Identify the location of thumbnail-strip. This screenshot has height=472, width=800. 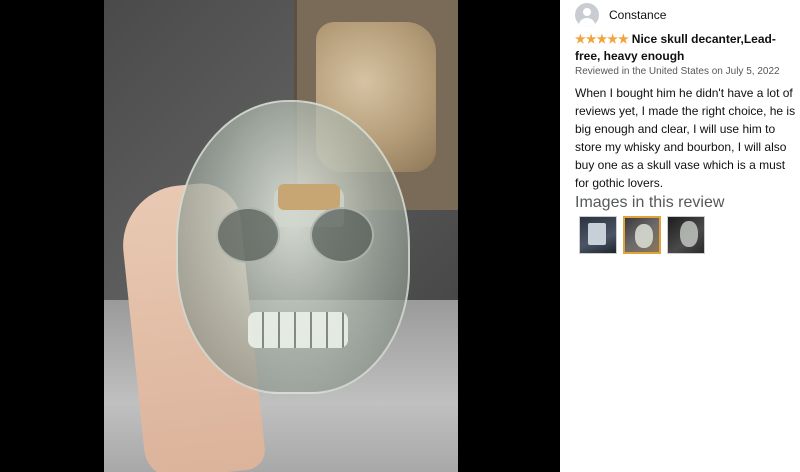
(642, 235).